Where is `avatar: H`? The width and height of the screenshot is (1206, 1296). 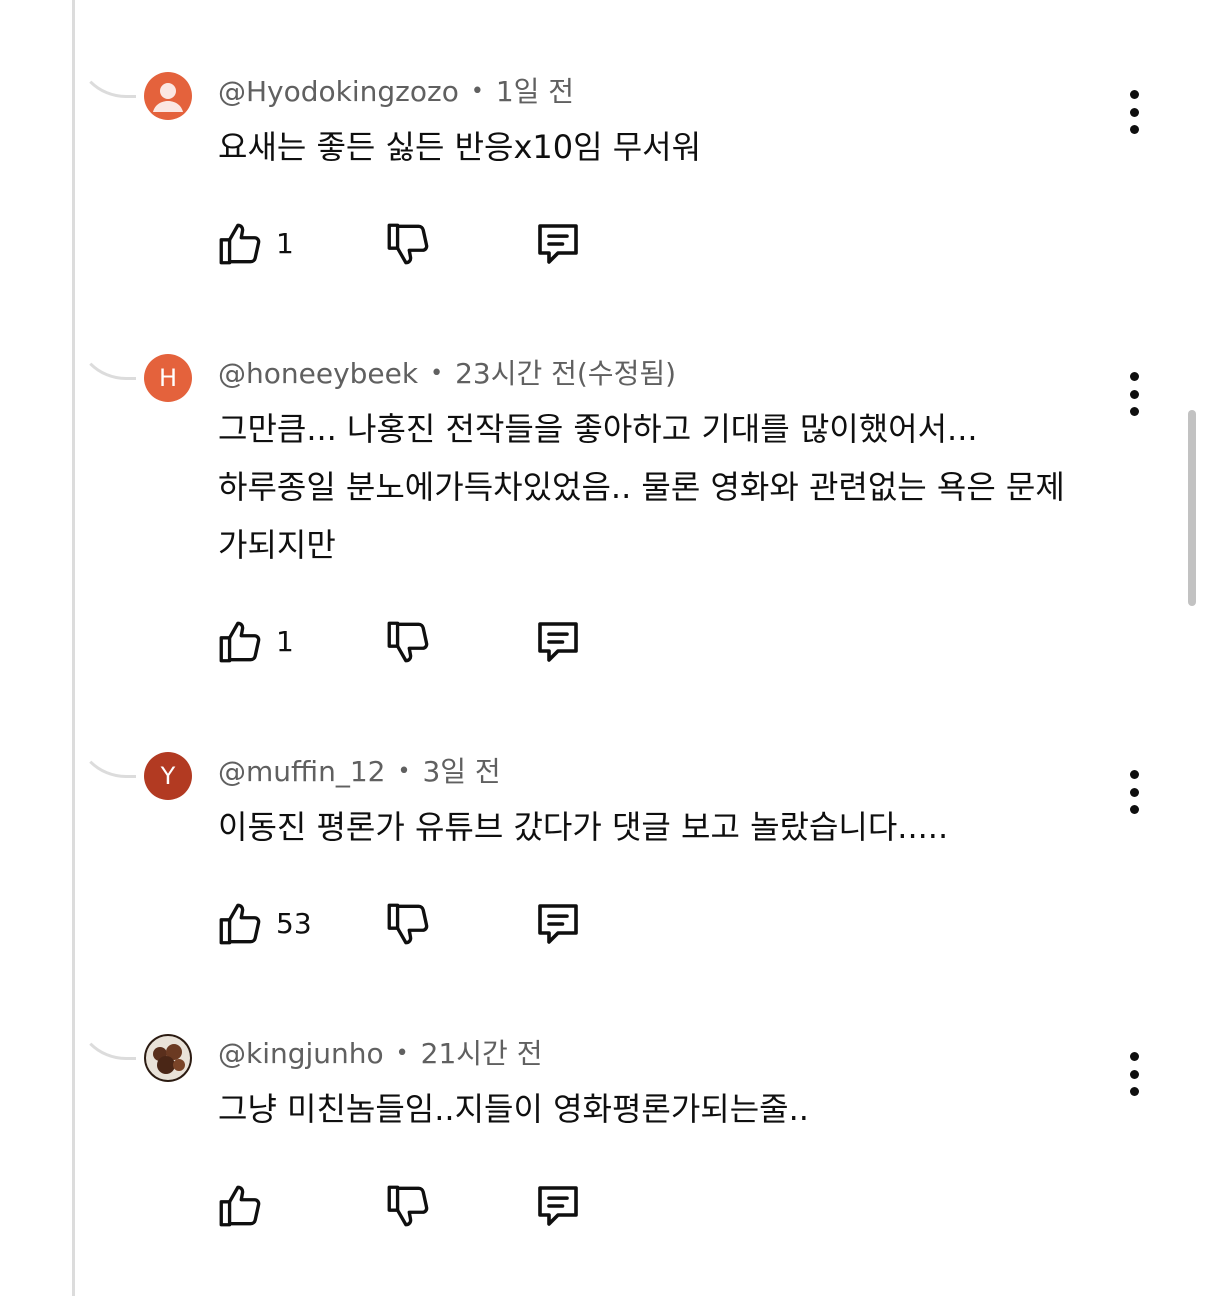 avatar: H is located at coordinates (168, 378).